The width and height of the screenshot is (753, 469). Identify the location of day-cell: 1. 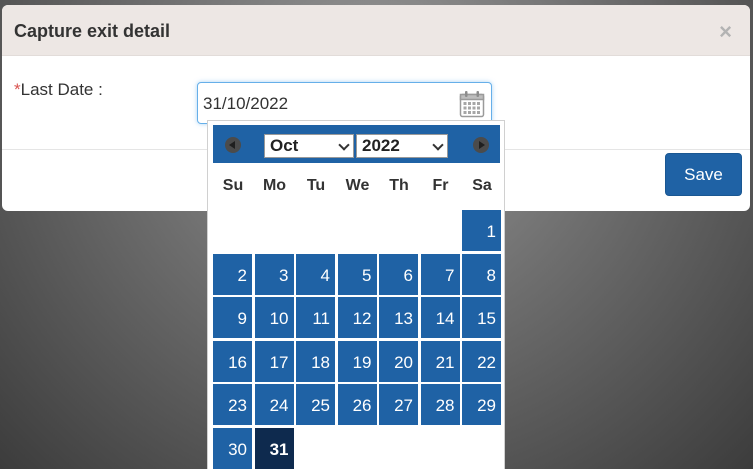
(481, 230).